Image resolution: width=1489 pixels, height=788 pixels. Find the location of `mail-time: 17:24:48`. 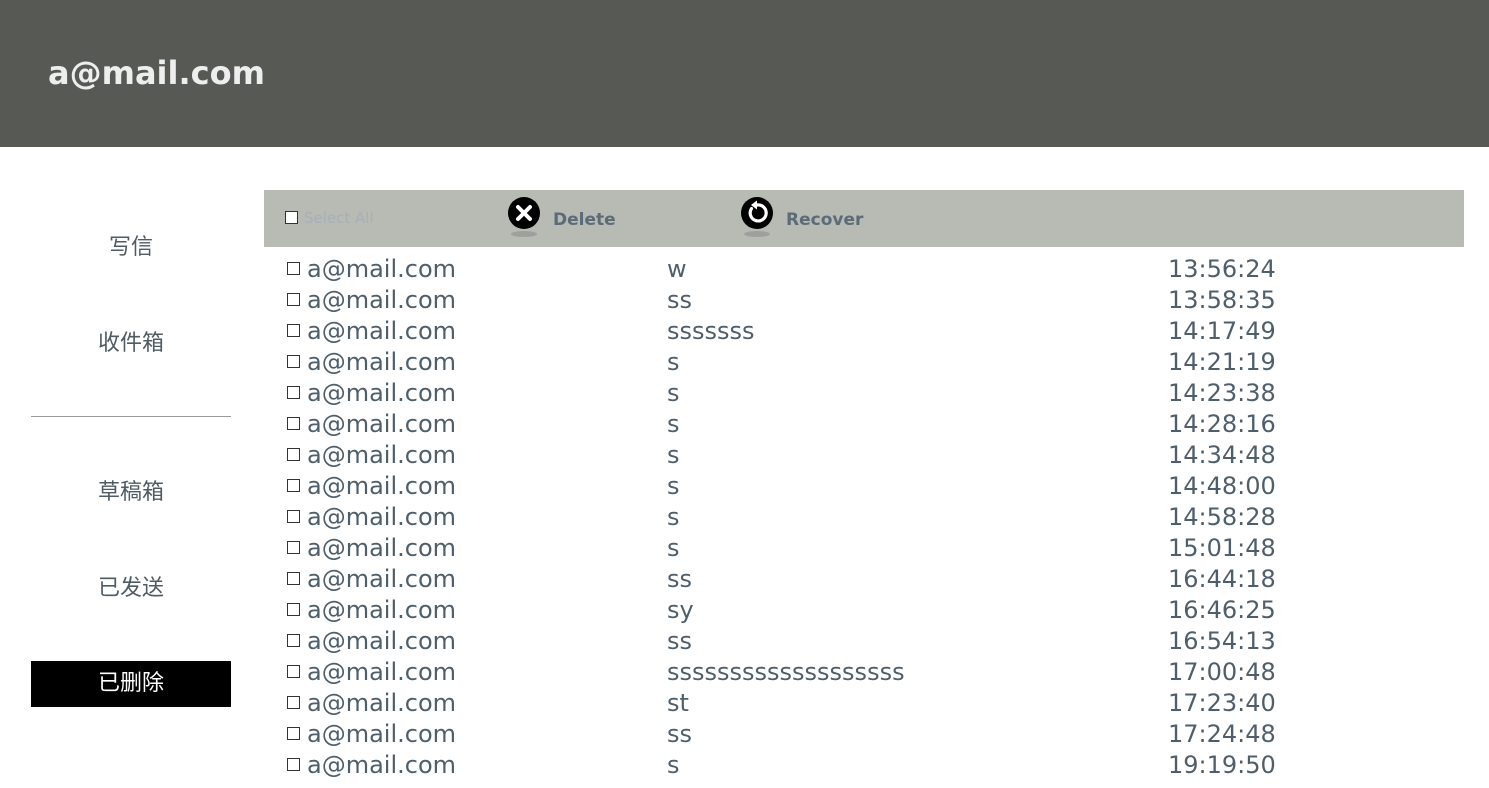

mail-time: 17:24:48 is located at coordinates (1222, 734).